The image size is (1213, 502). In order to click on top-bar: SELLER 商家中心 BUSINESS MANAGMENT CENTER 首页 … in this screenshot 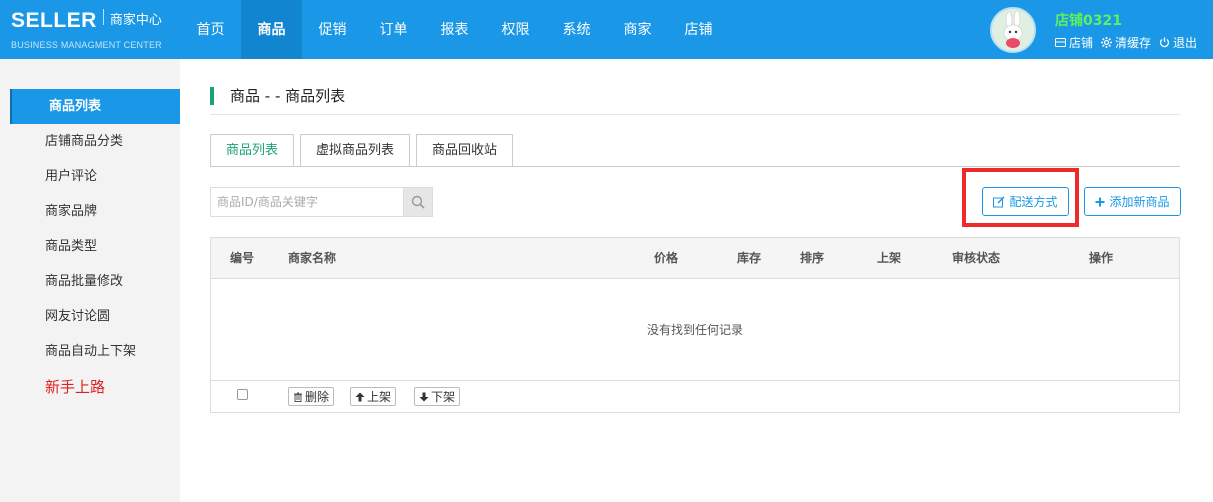, I will do `click(606, 29)`.